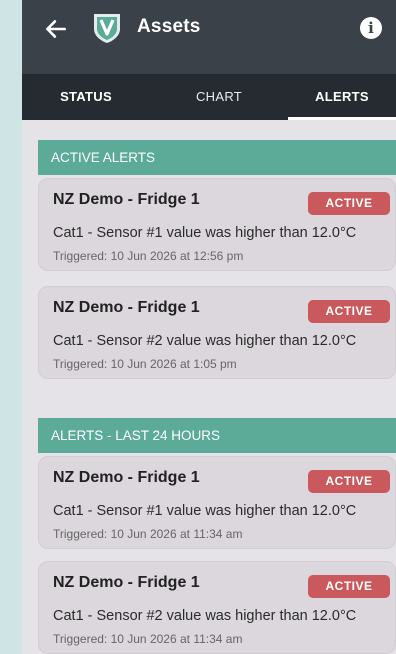  I want to click on arrow-left-icon, so click(56, 29).